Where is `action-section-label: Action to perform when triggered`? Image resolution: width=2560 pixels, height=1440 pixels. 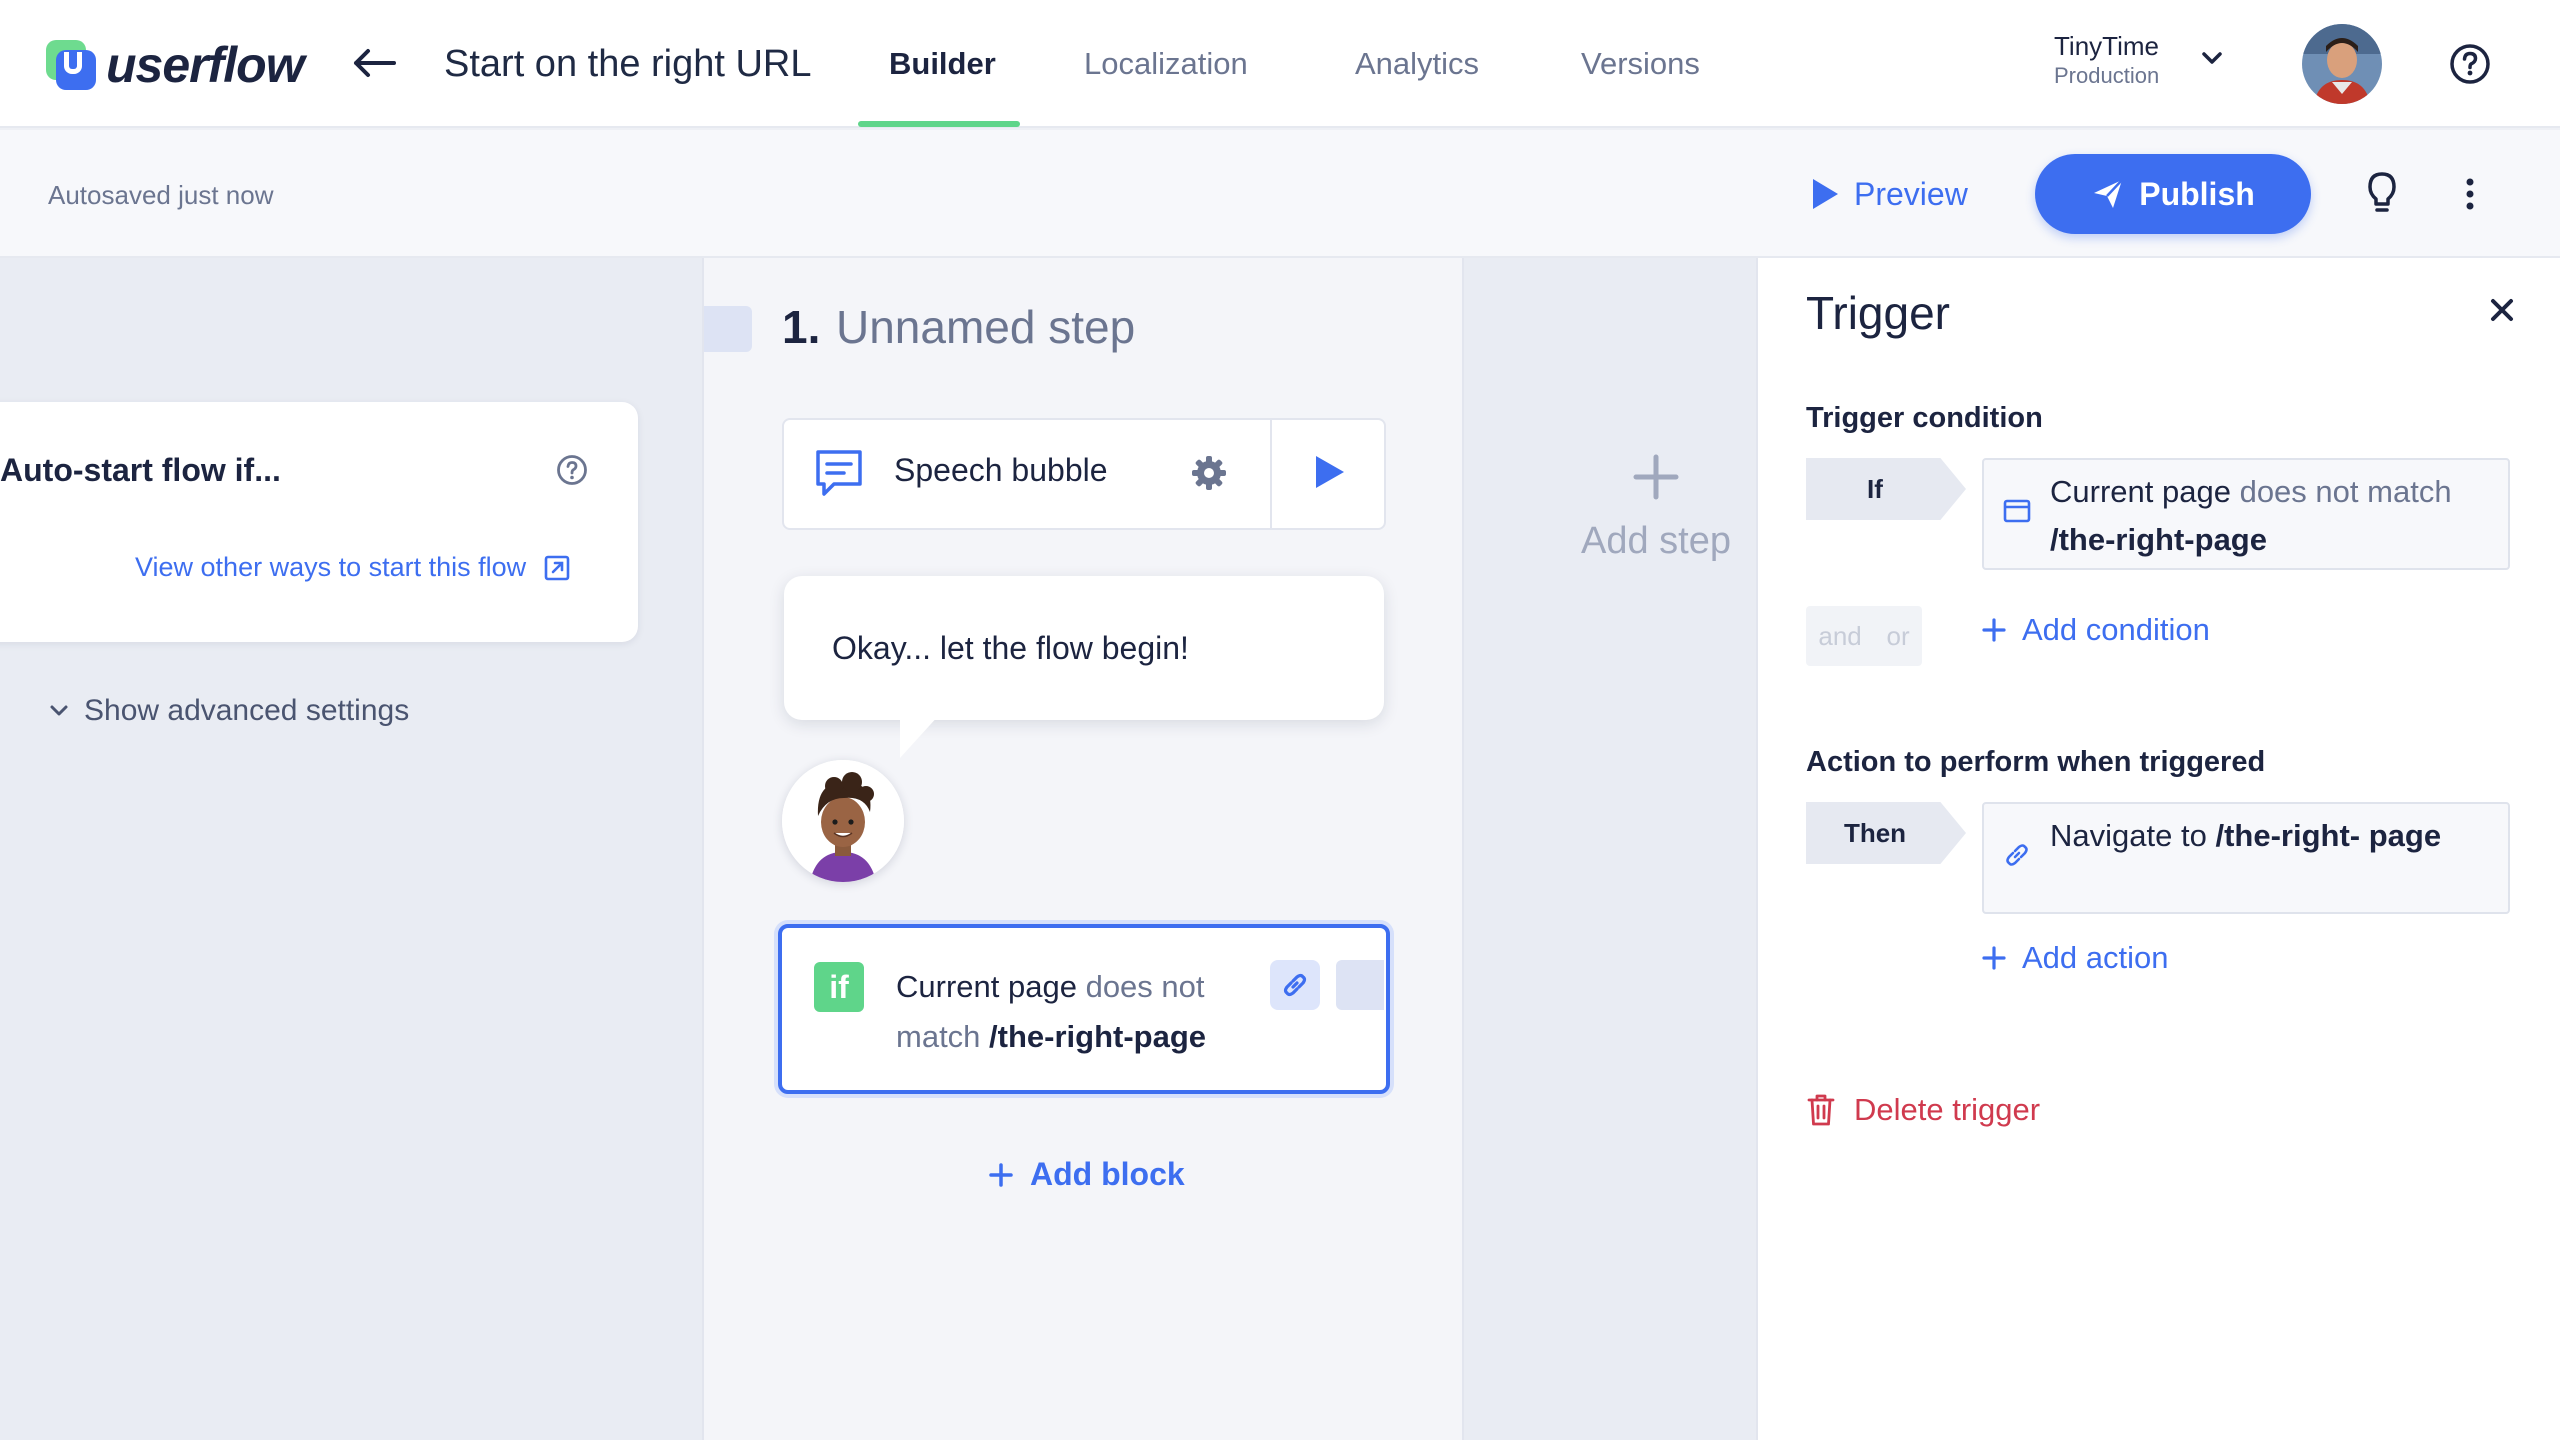 action-section-label: Action to perform when triggered is located at coordinates (2036, 762).